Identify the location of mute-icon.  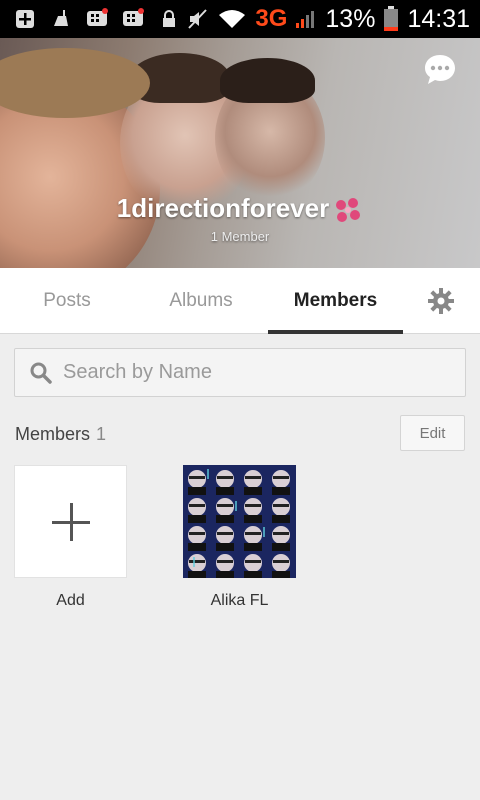
(198, 19).